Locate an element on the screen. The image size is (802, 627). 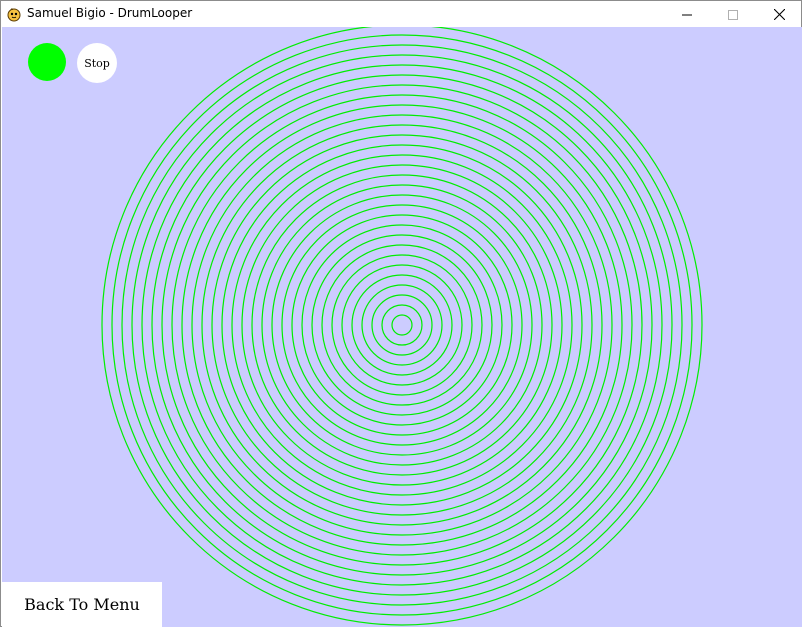
close-icon is located at coordinates (779, 14).